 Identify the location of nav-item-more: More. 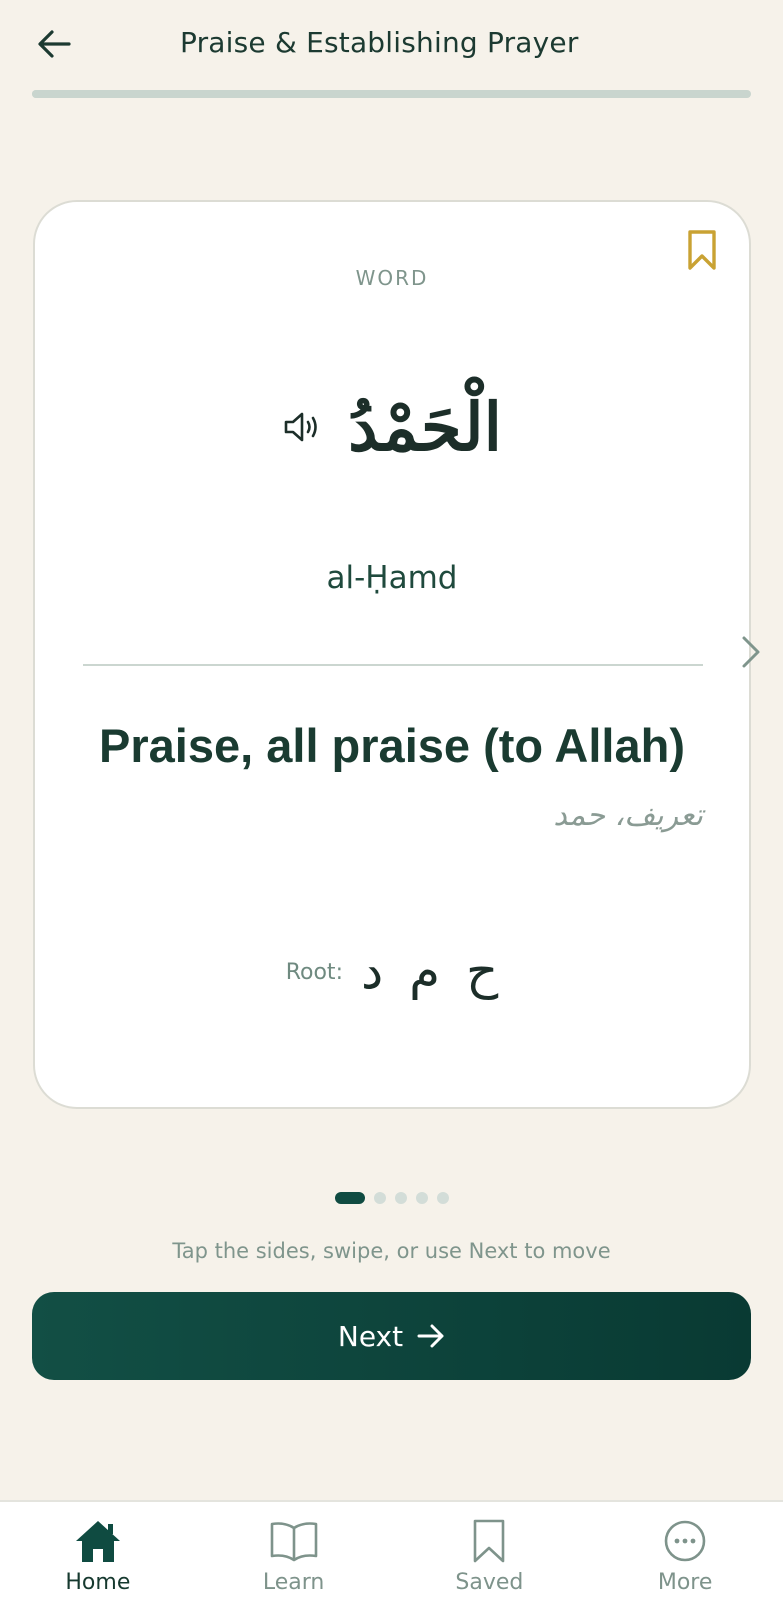
(685, 1551).